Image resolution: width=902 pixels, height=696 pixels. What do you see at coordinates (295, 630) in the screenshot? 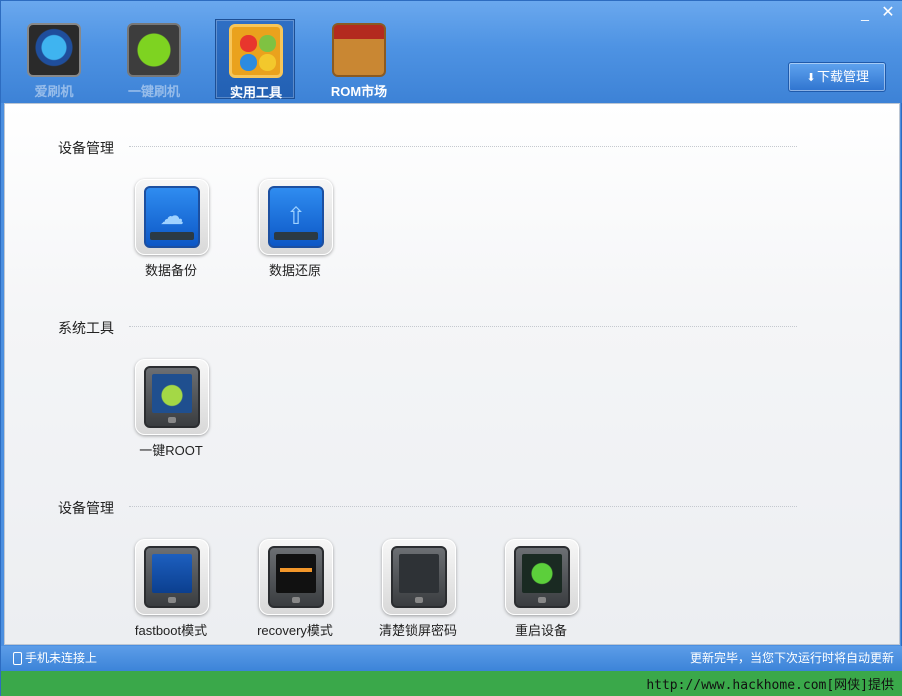
I see `tool-label: recovery模式` at bounding box center [295, 630].